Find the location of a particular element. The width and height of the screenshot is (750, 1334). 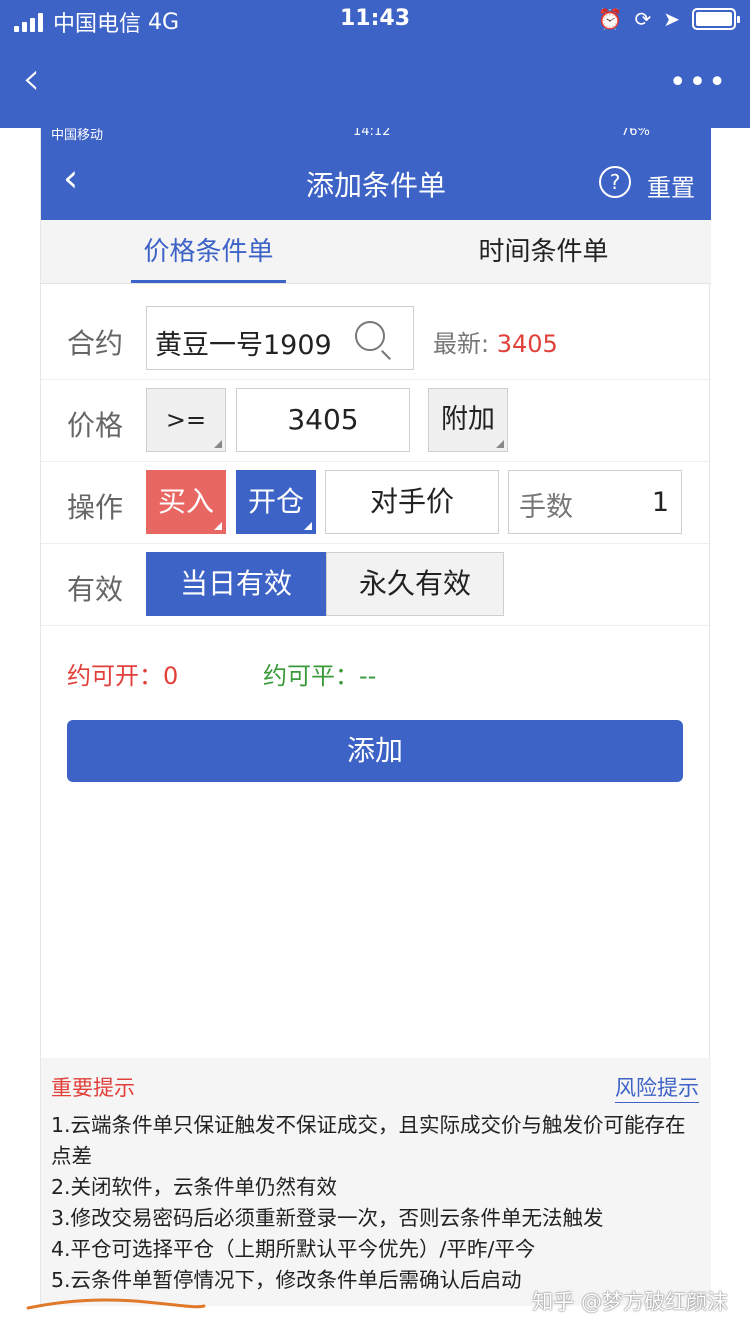

price-row: 价格 >= 3405 附加 is located at coordinates (376, 421).